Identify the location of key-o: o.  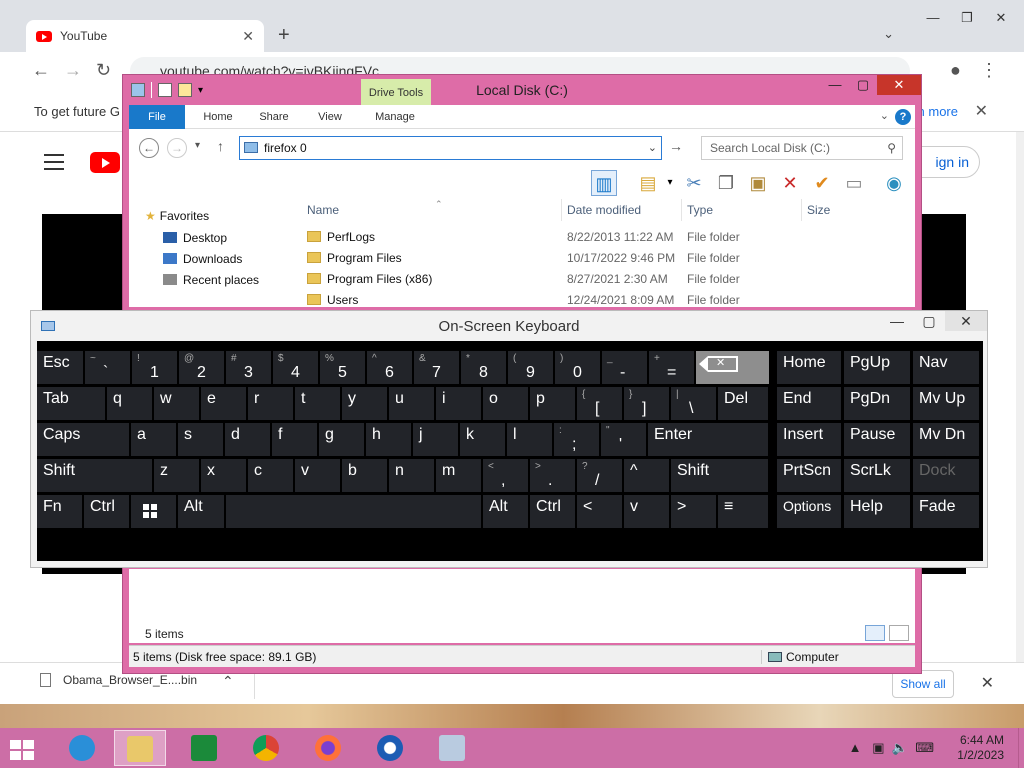
(505, 403).